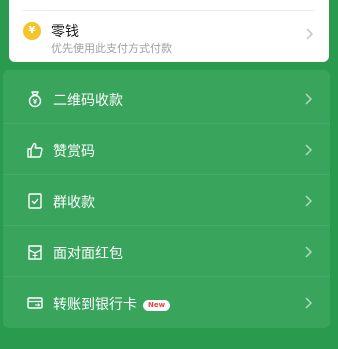 The width and height of the screenshot is (338, 349). What do you see at coordinates (166, 150) in the screenshot?
I see `menu-item-appreciation-code: 赞赏码` at bounding box center [166, 150].